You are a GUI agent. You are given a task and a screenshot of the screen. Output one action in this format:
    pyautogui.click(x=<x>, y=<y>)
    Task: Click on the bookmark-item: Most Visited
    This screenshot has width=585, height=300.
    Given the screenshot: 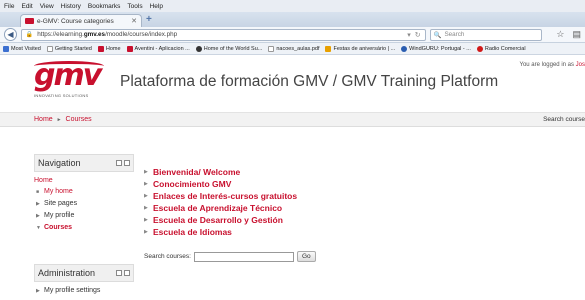 What is the action you would take?
    pyautogui.click(x=22, y=48)
    